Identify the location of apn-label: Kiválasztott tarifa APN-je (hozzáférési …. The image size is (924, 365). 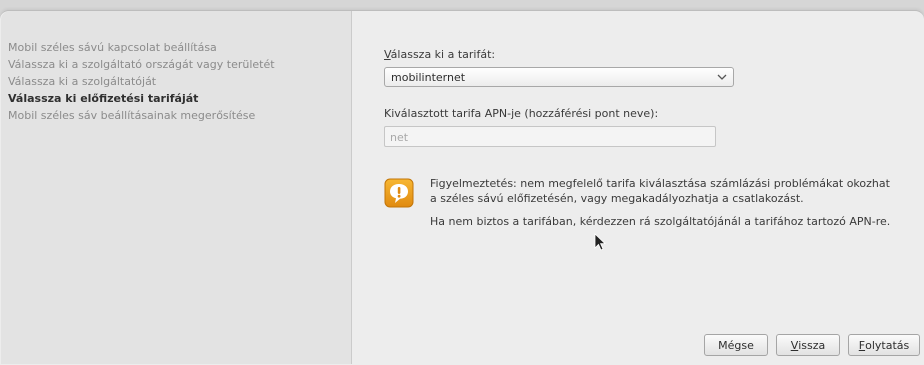
(521, 113).